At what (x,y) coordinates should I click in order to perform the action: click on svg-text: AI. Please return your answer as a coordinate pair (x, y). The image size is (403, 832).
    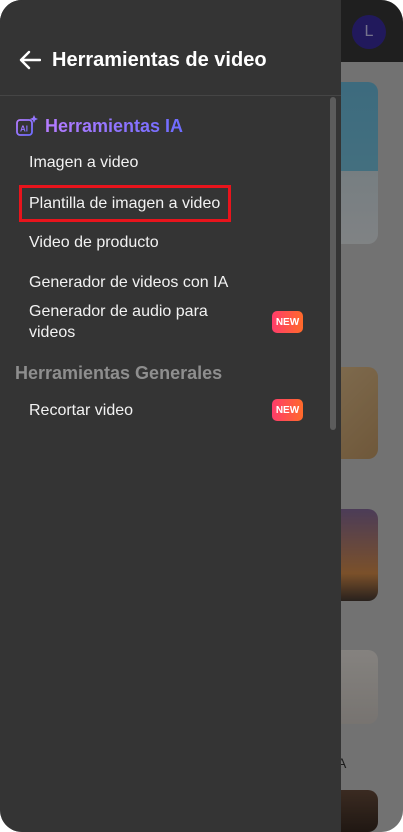
    Looking at the image, I should click on (24, 129).